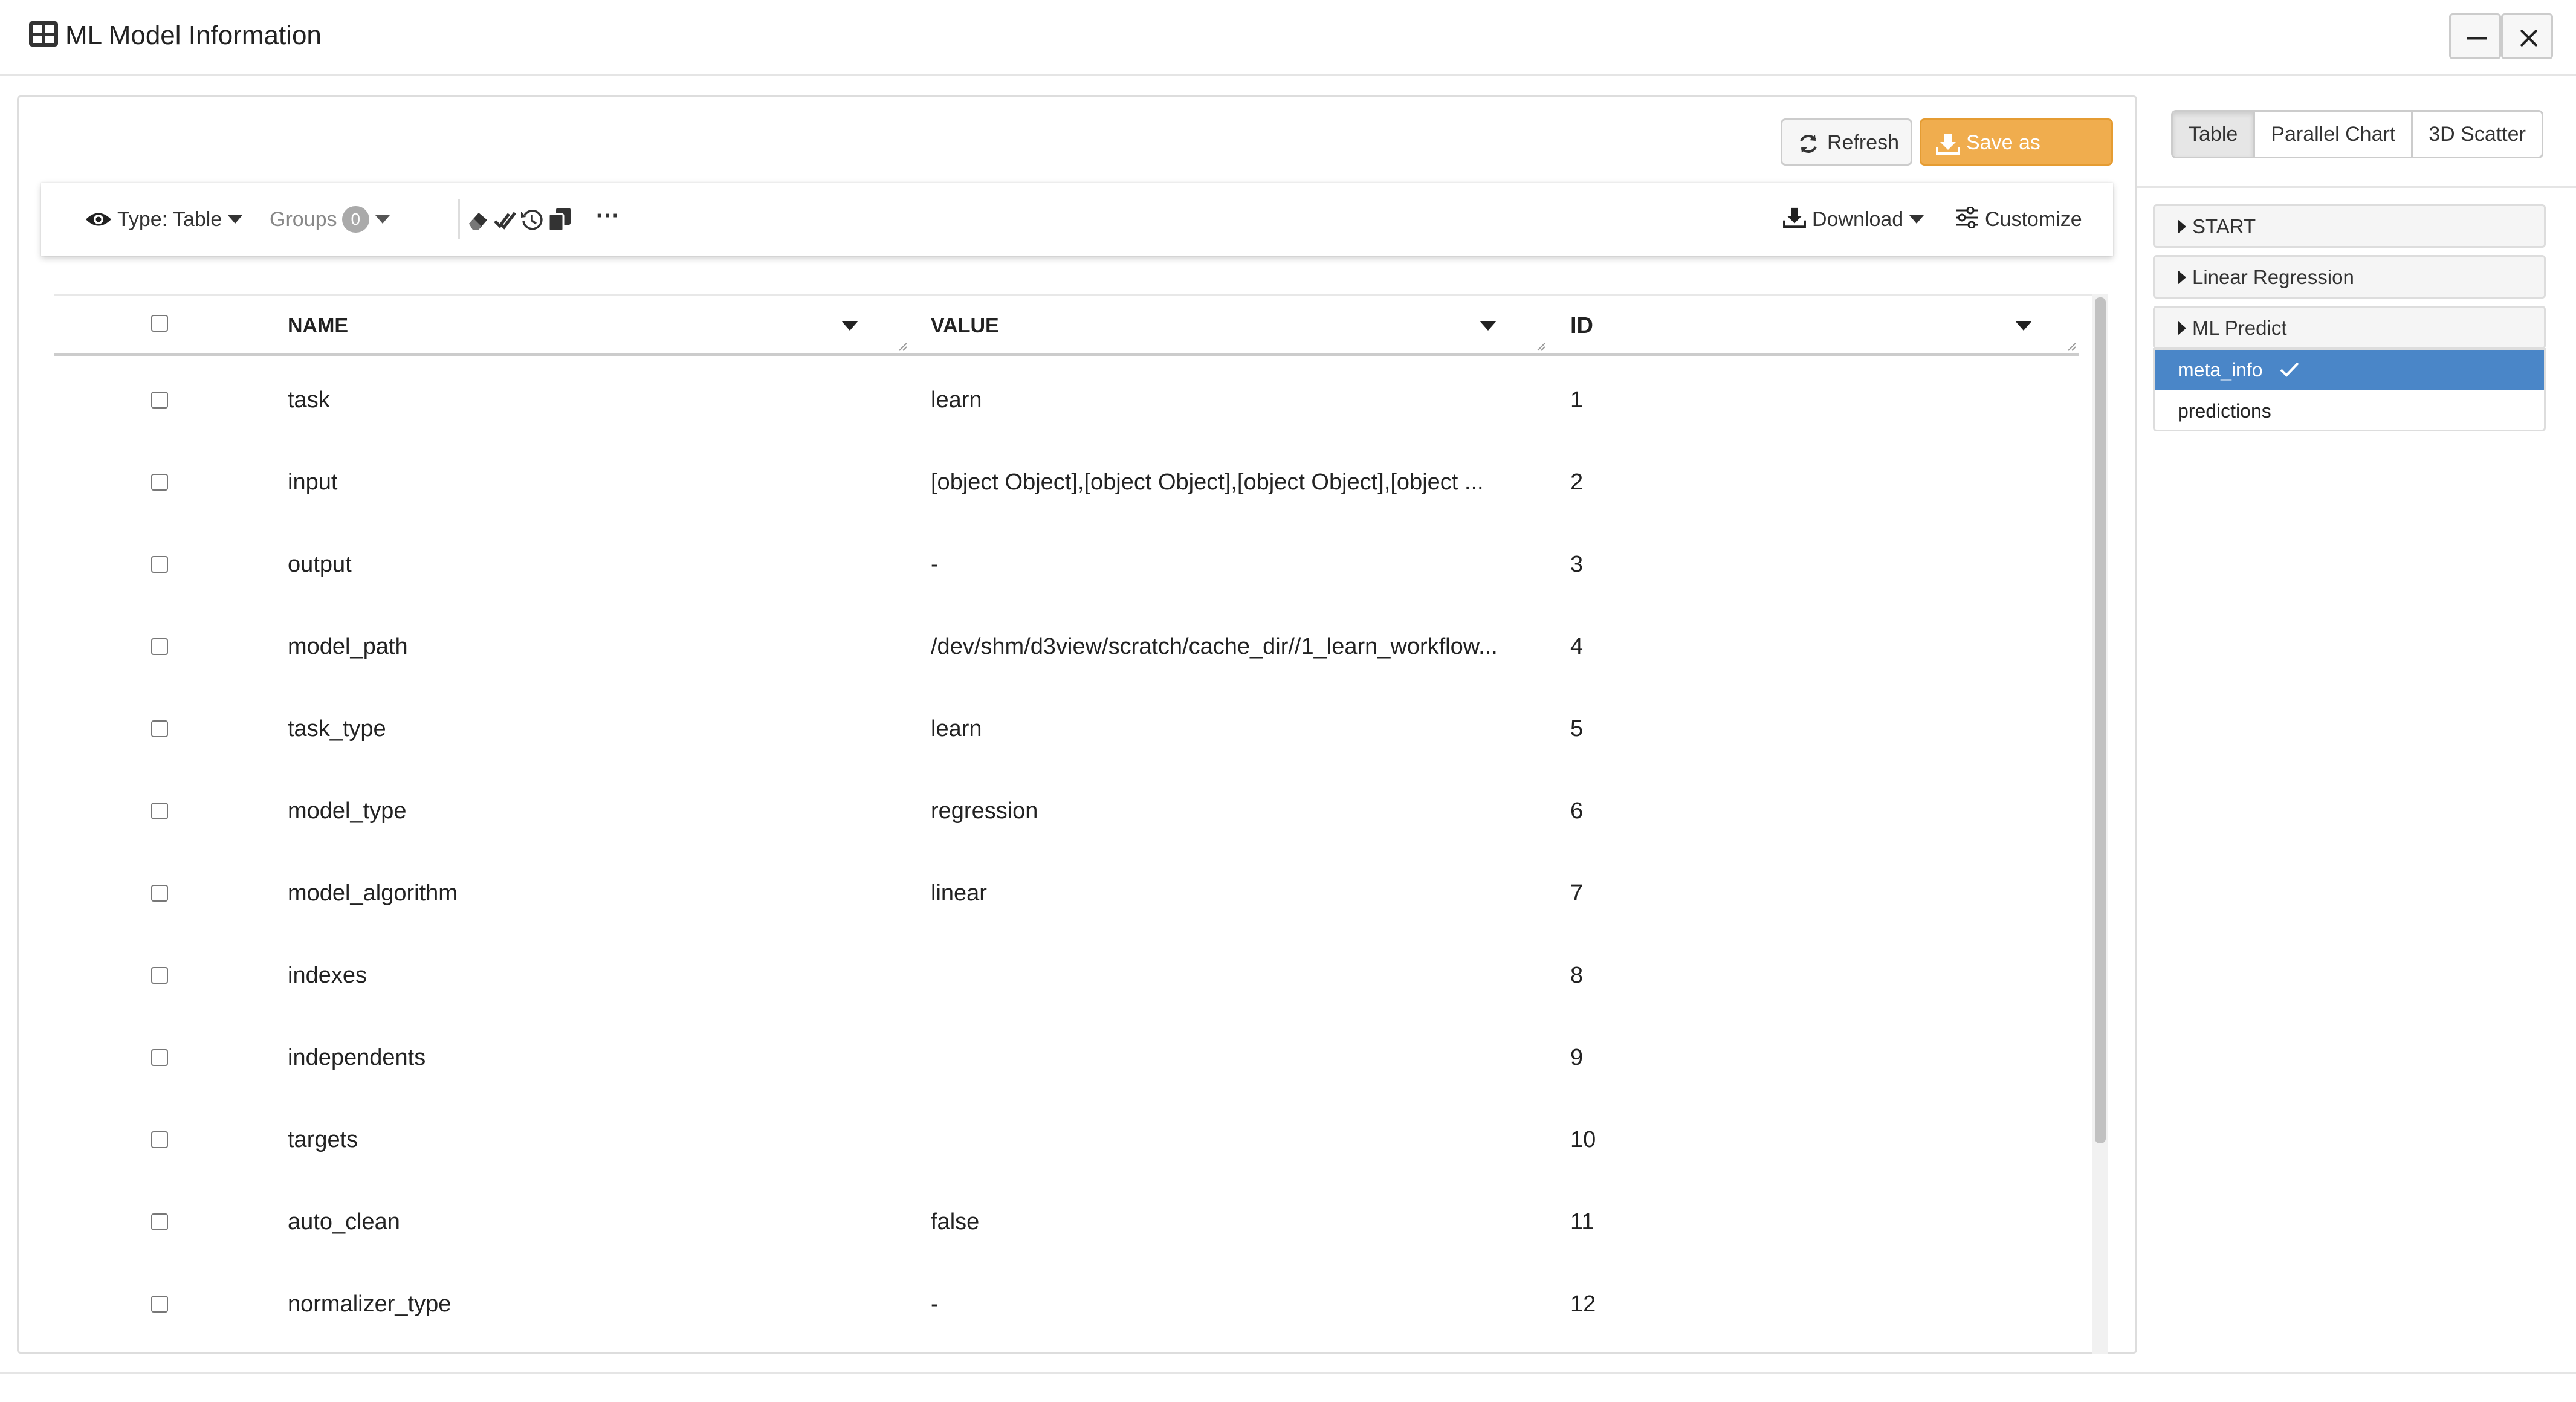  What do you see at coordinates (344, 1222) in the screenshot?
I see `cell-name: auto_clean` at bounding box center [344, 1222].